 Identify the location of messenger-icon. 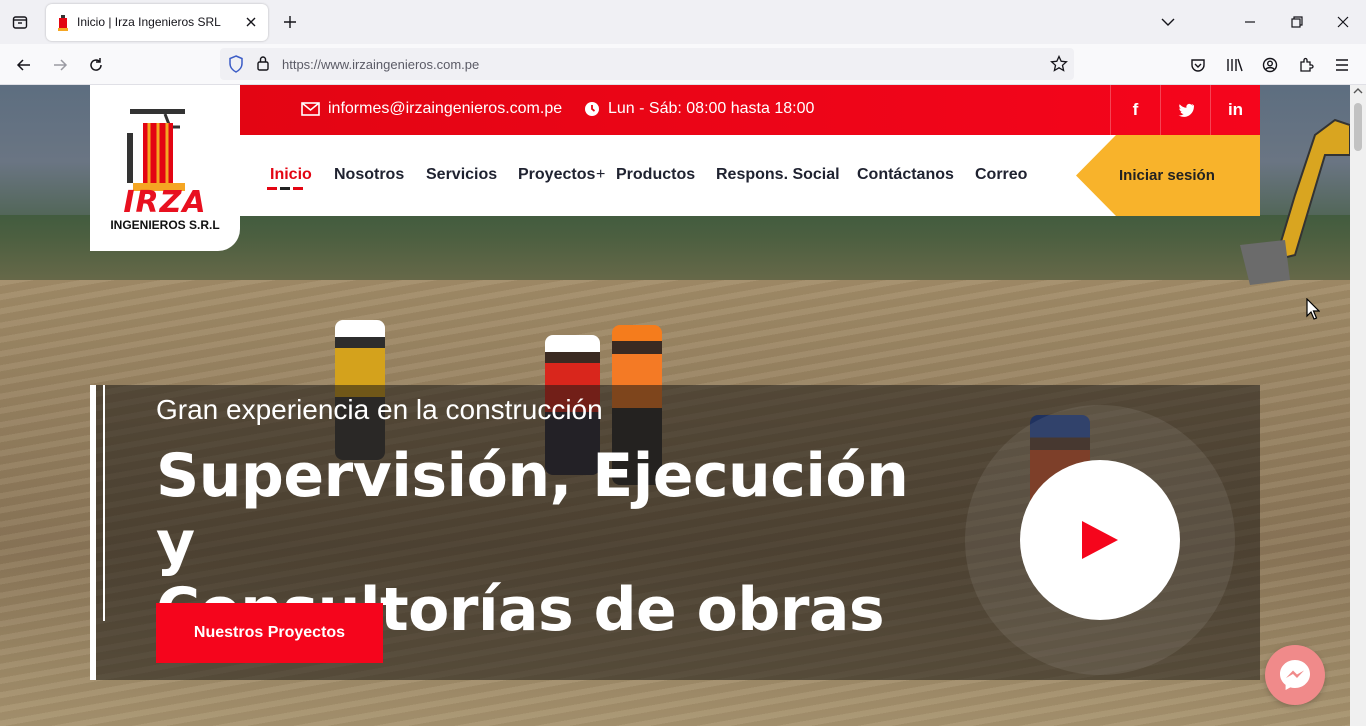
(1295, 675).